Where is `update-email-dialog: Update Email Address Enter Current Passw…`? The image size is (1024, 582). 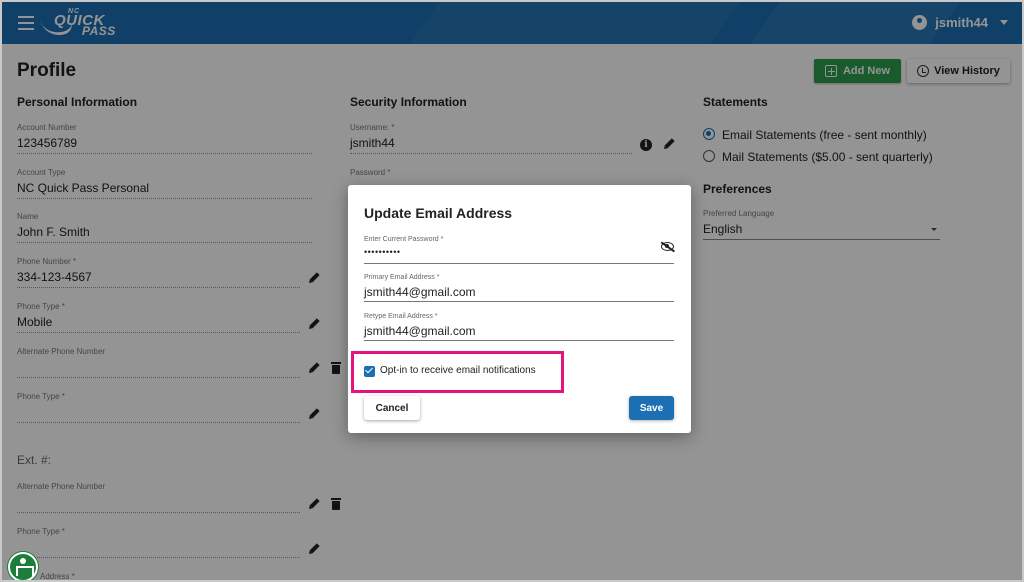
update-email-dialog: Update Email Address Enter Current Passw… is located at coordinates (519, 309).